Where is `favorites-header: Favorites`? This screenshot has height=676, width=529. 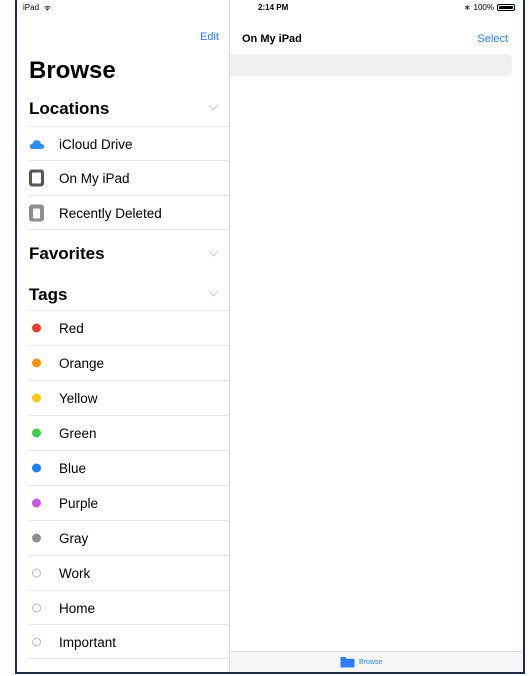
favorites-header: Favorites is located at coordinates (67, 254).